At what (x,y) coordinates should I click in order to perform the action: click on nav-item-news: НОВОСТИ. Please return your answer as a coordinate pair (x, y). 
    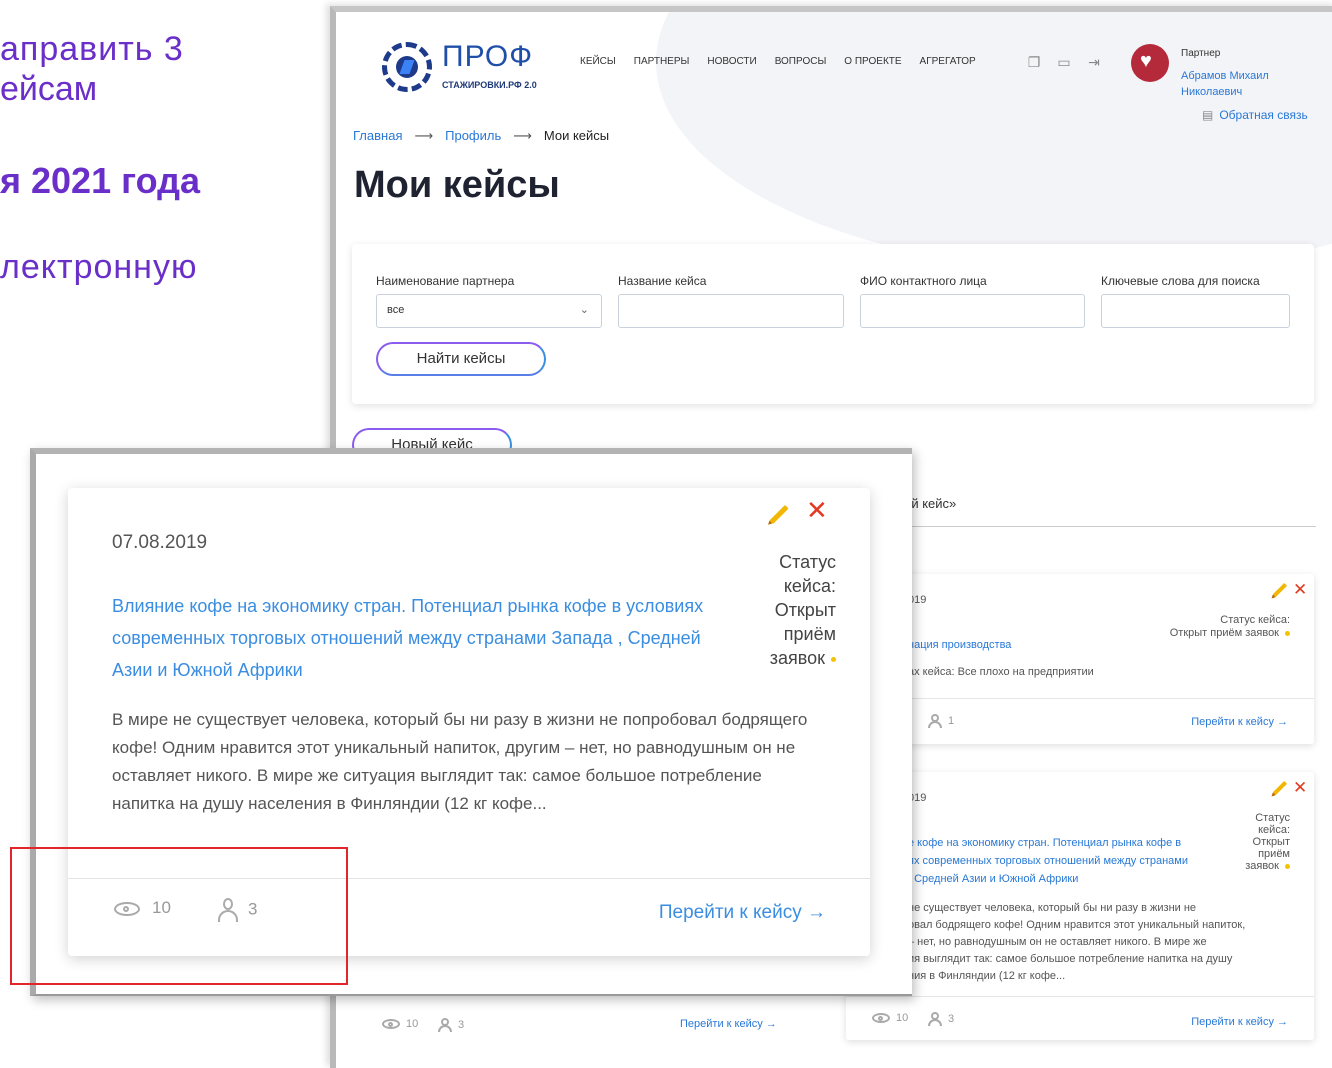
    Looking at the image, I should click on (731, 61).